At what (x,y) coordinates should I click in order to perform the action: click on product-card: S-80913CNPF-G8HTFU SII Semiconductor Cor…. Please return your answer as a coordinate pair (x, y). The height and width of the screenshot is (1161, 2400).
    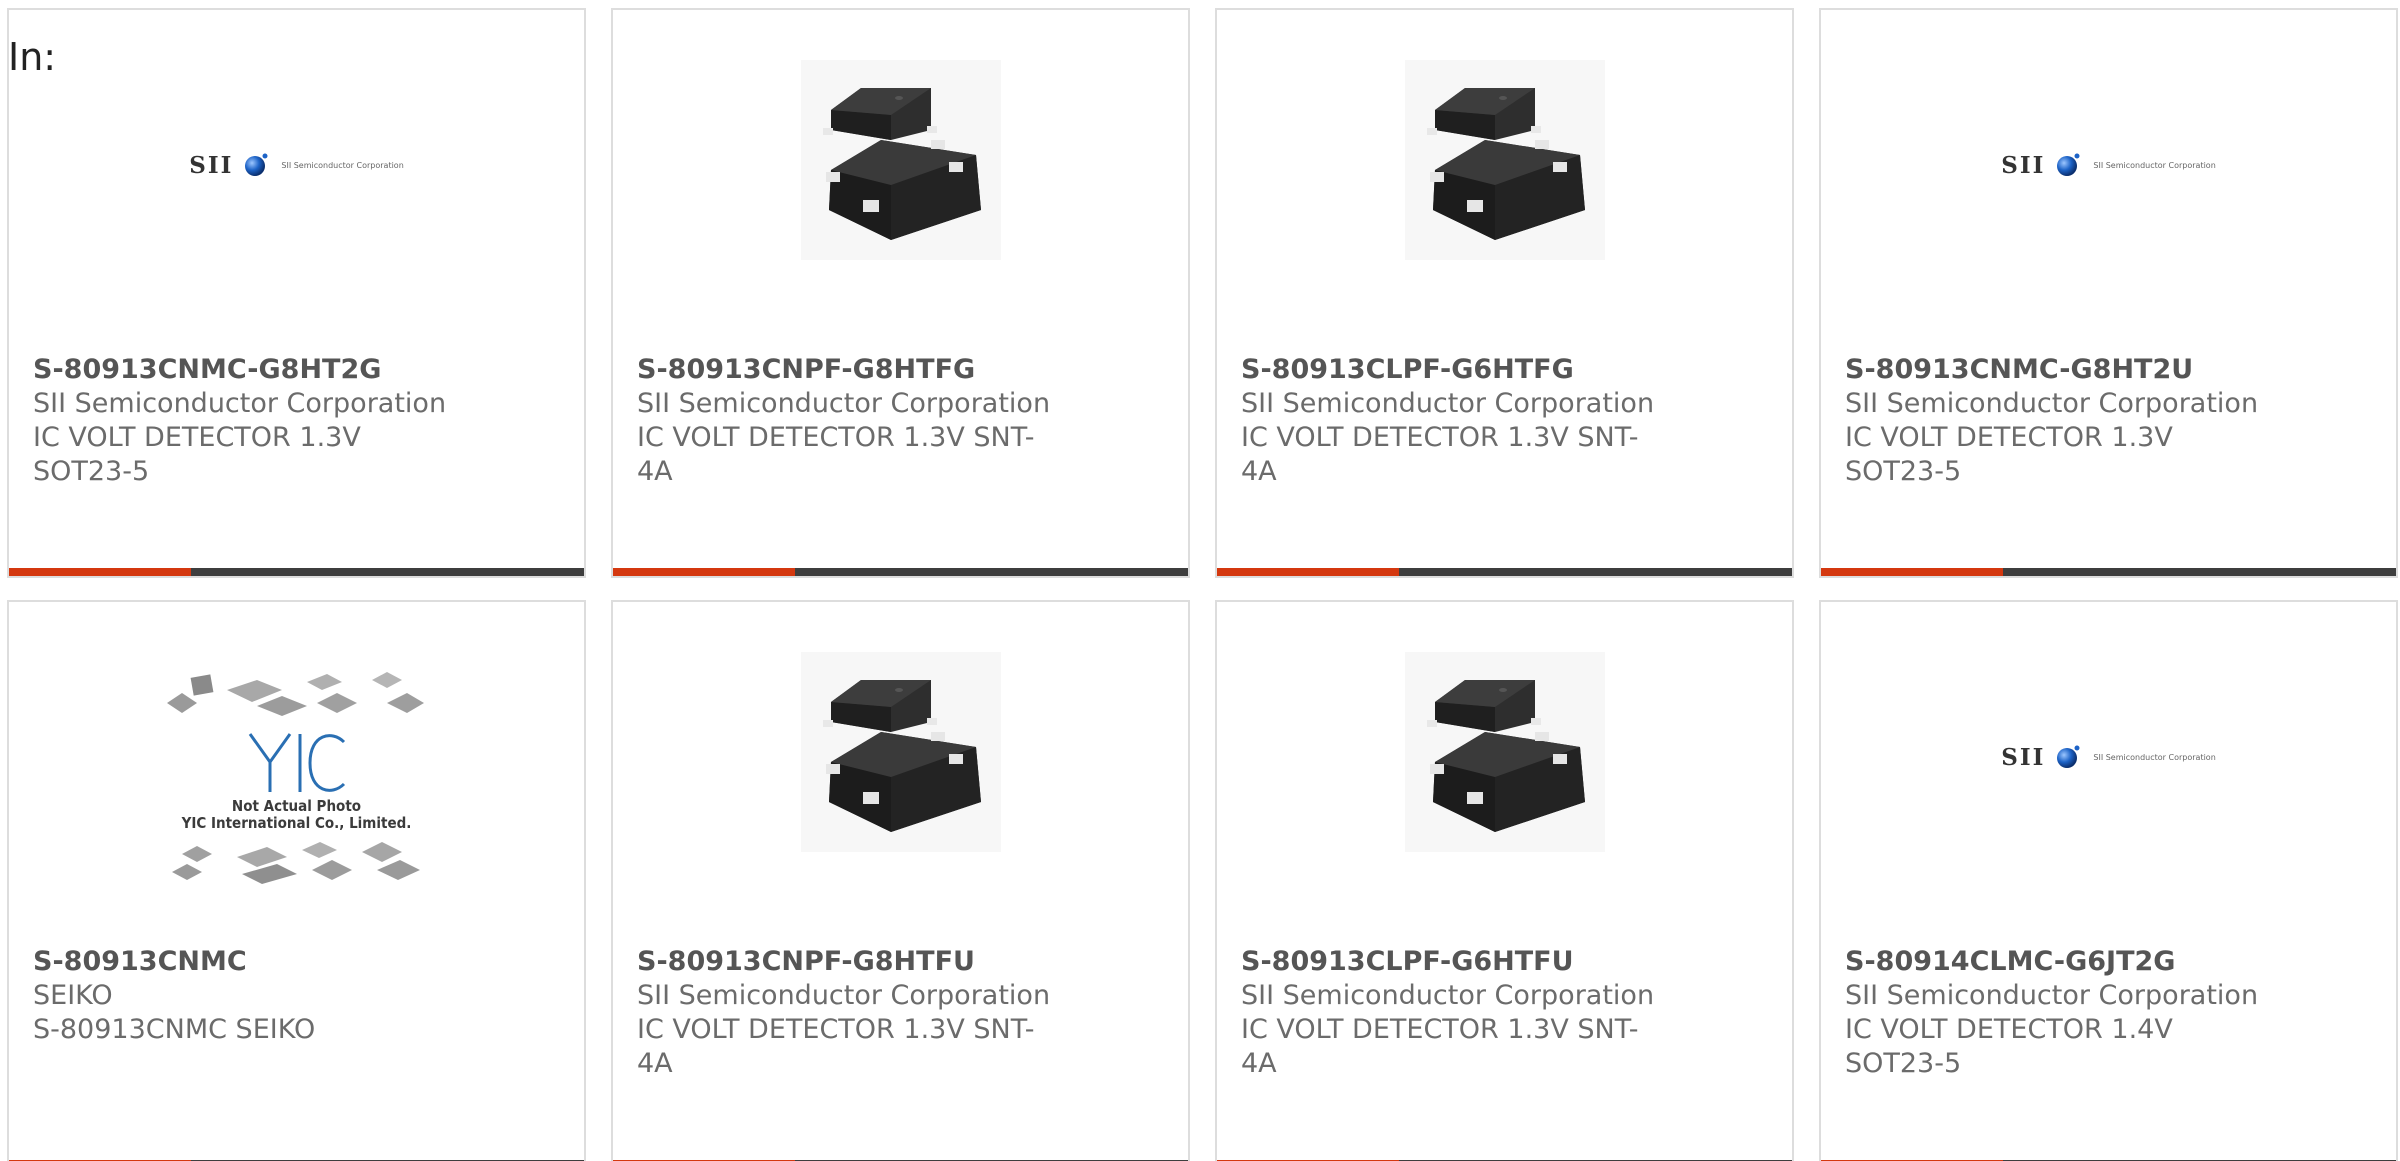
    Looking at the image, I should click on (900, 880).